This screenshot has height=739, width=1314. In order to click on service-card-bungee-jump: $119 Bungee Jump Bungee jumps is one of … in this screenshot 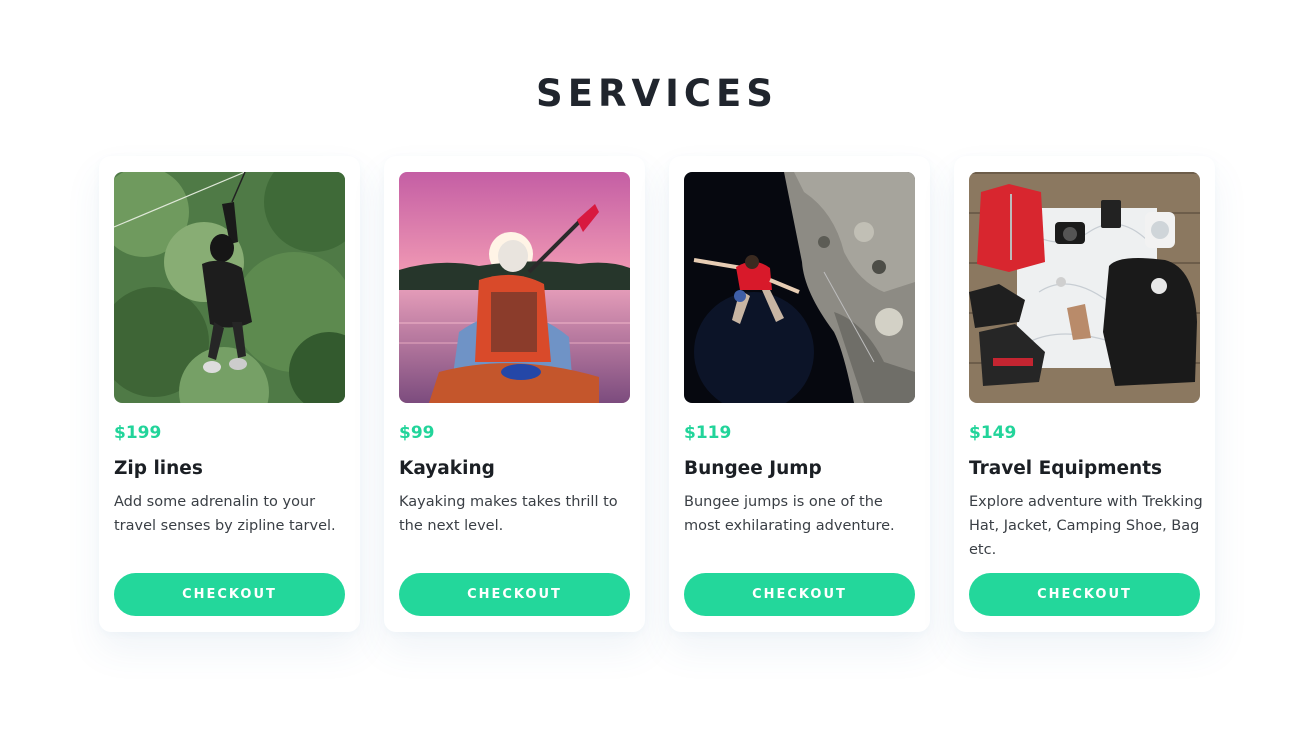, I will do `click(799, 394)`.